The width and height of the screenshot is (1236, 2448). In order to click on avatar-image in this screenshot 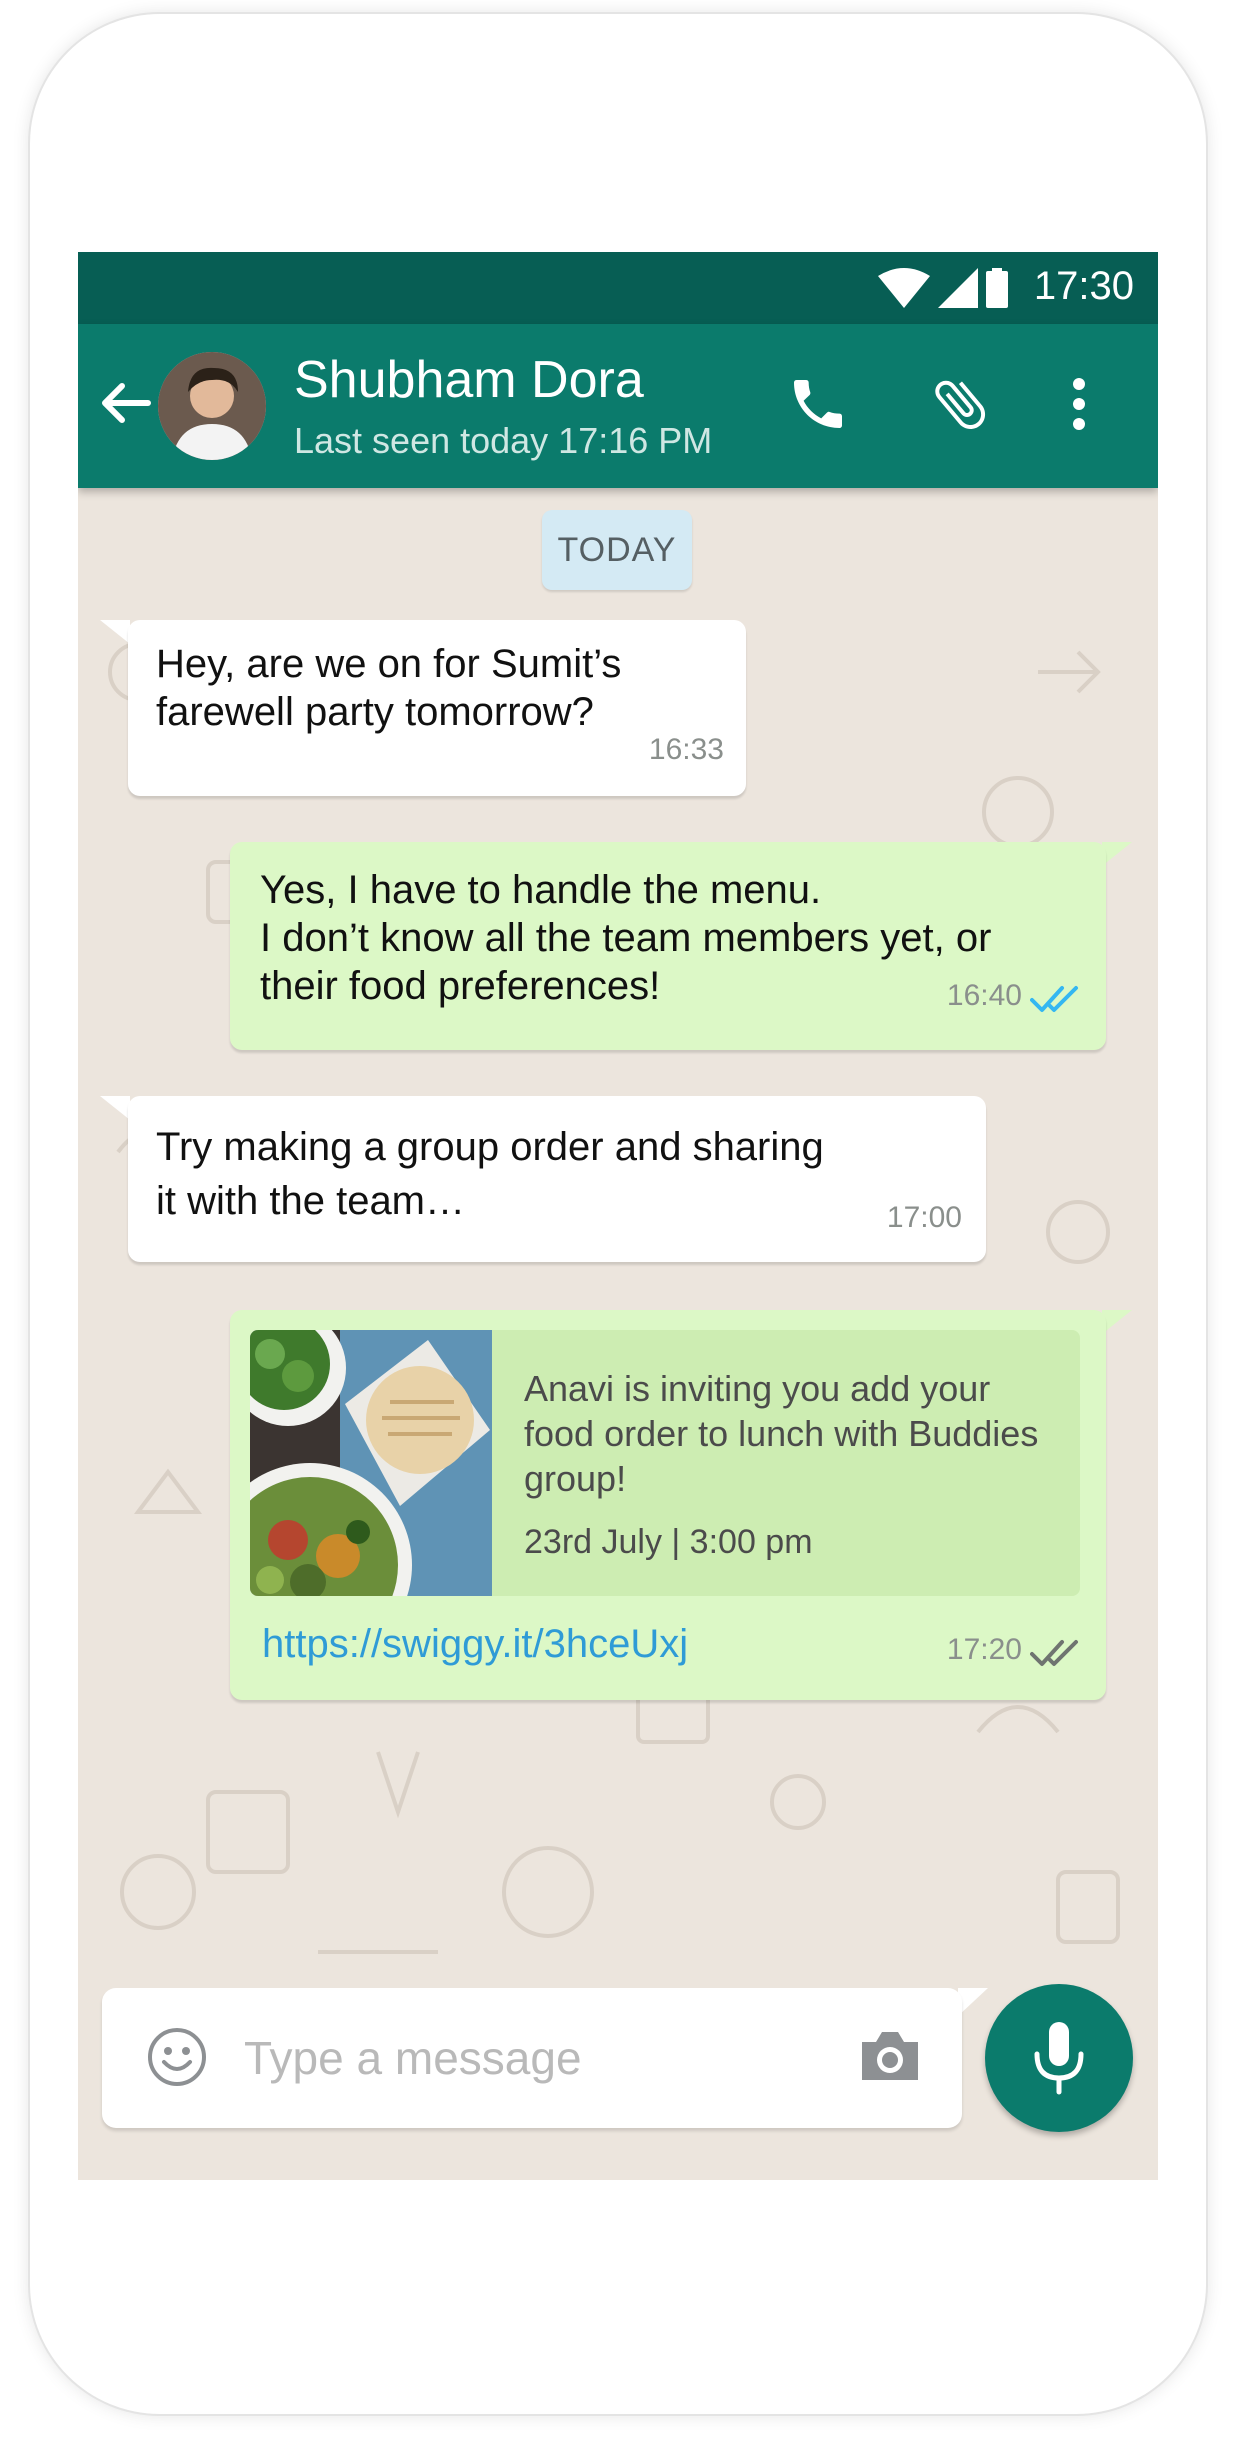, I will do `click(212, 406)`.